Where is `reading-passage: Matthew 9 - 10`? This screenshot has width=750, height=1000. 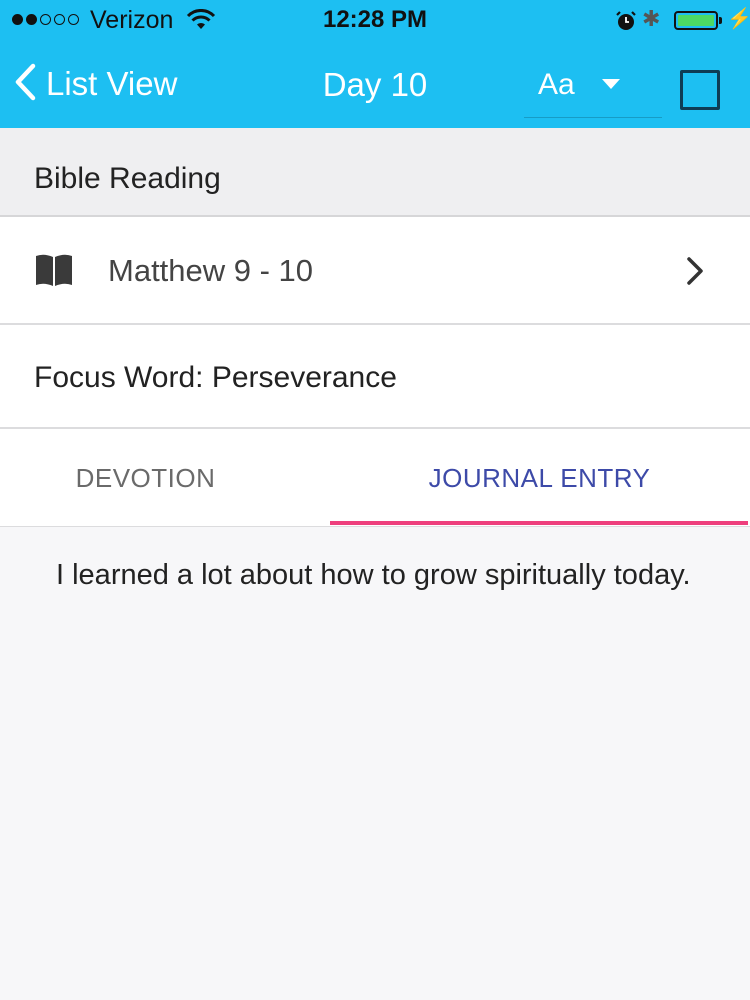 reading-passage: Matthew 9 - 10 is located at coordinates (211, 270).